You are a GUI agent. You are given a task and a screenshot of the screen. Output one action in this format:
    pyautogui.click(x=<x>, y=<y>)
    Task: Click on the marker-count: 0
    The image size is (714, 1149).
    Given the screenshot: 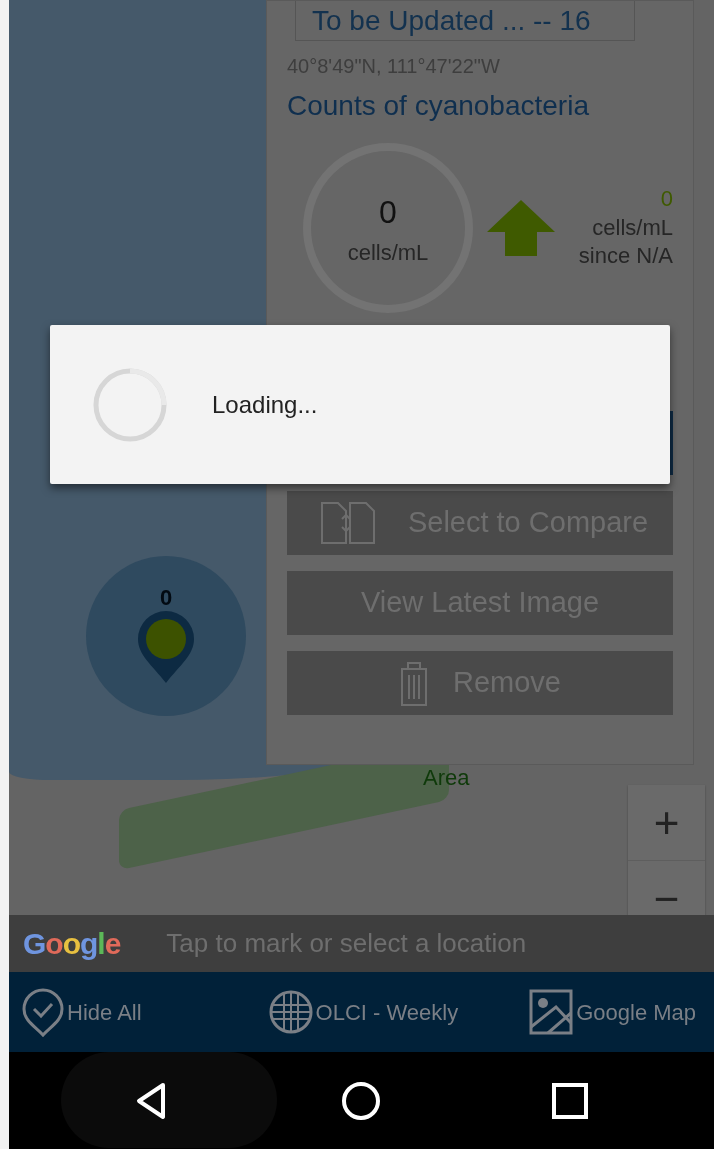 What is the action you would take?
    pyautogui.click(x=166, y=598)
    